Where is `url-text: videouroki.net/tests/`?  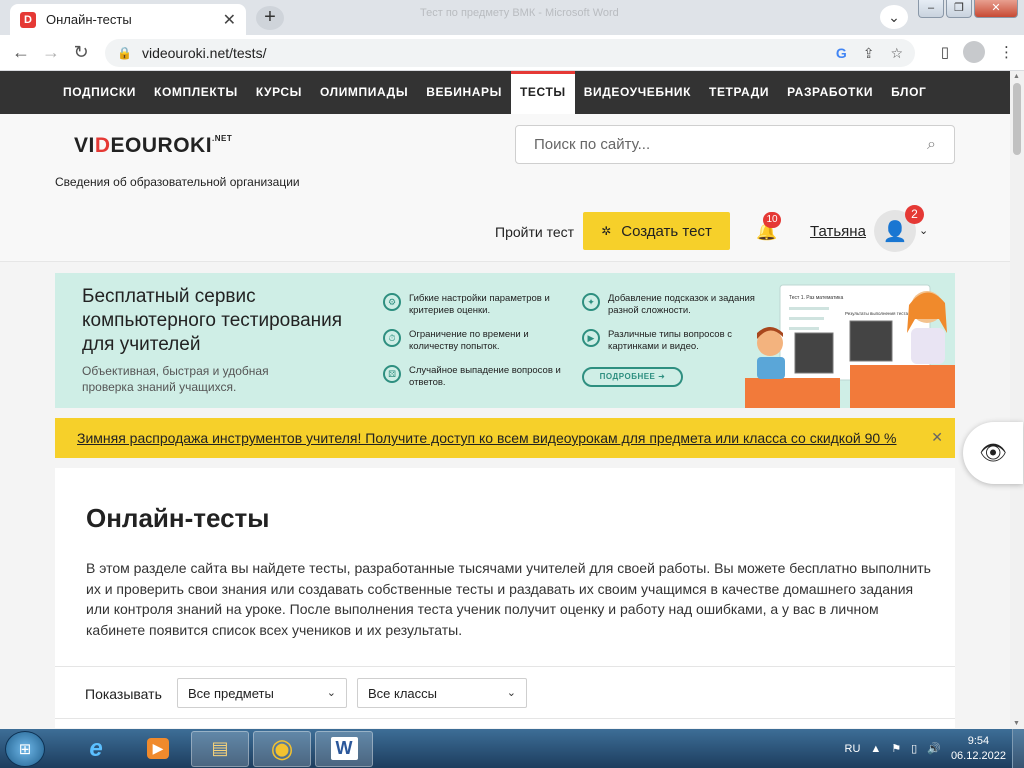 url-text: videouroki.net/tests/ is located at coordinates (481, 53).